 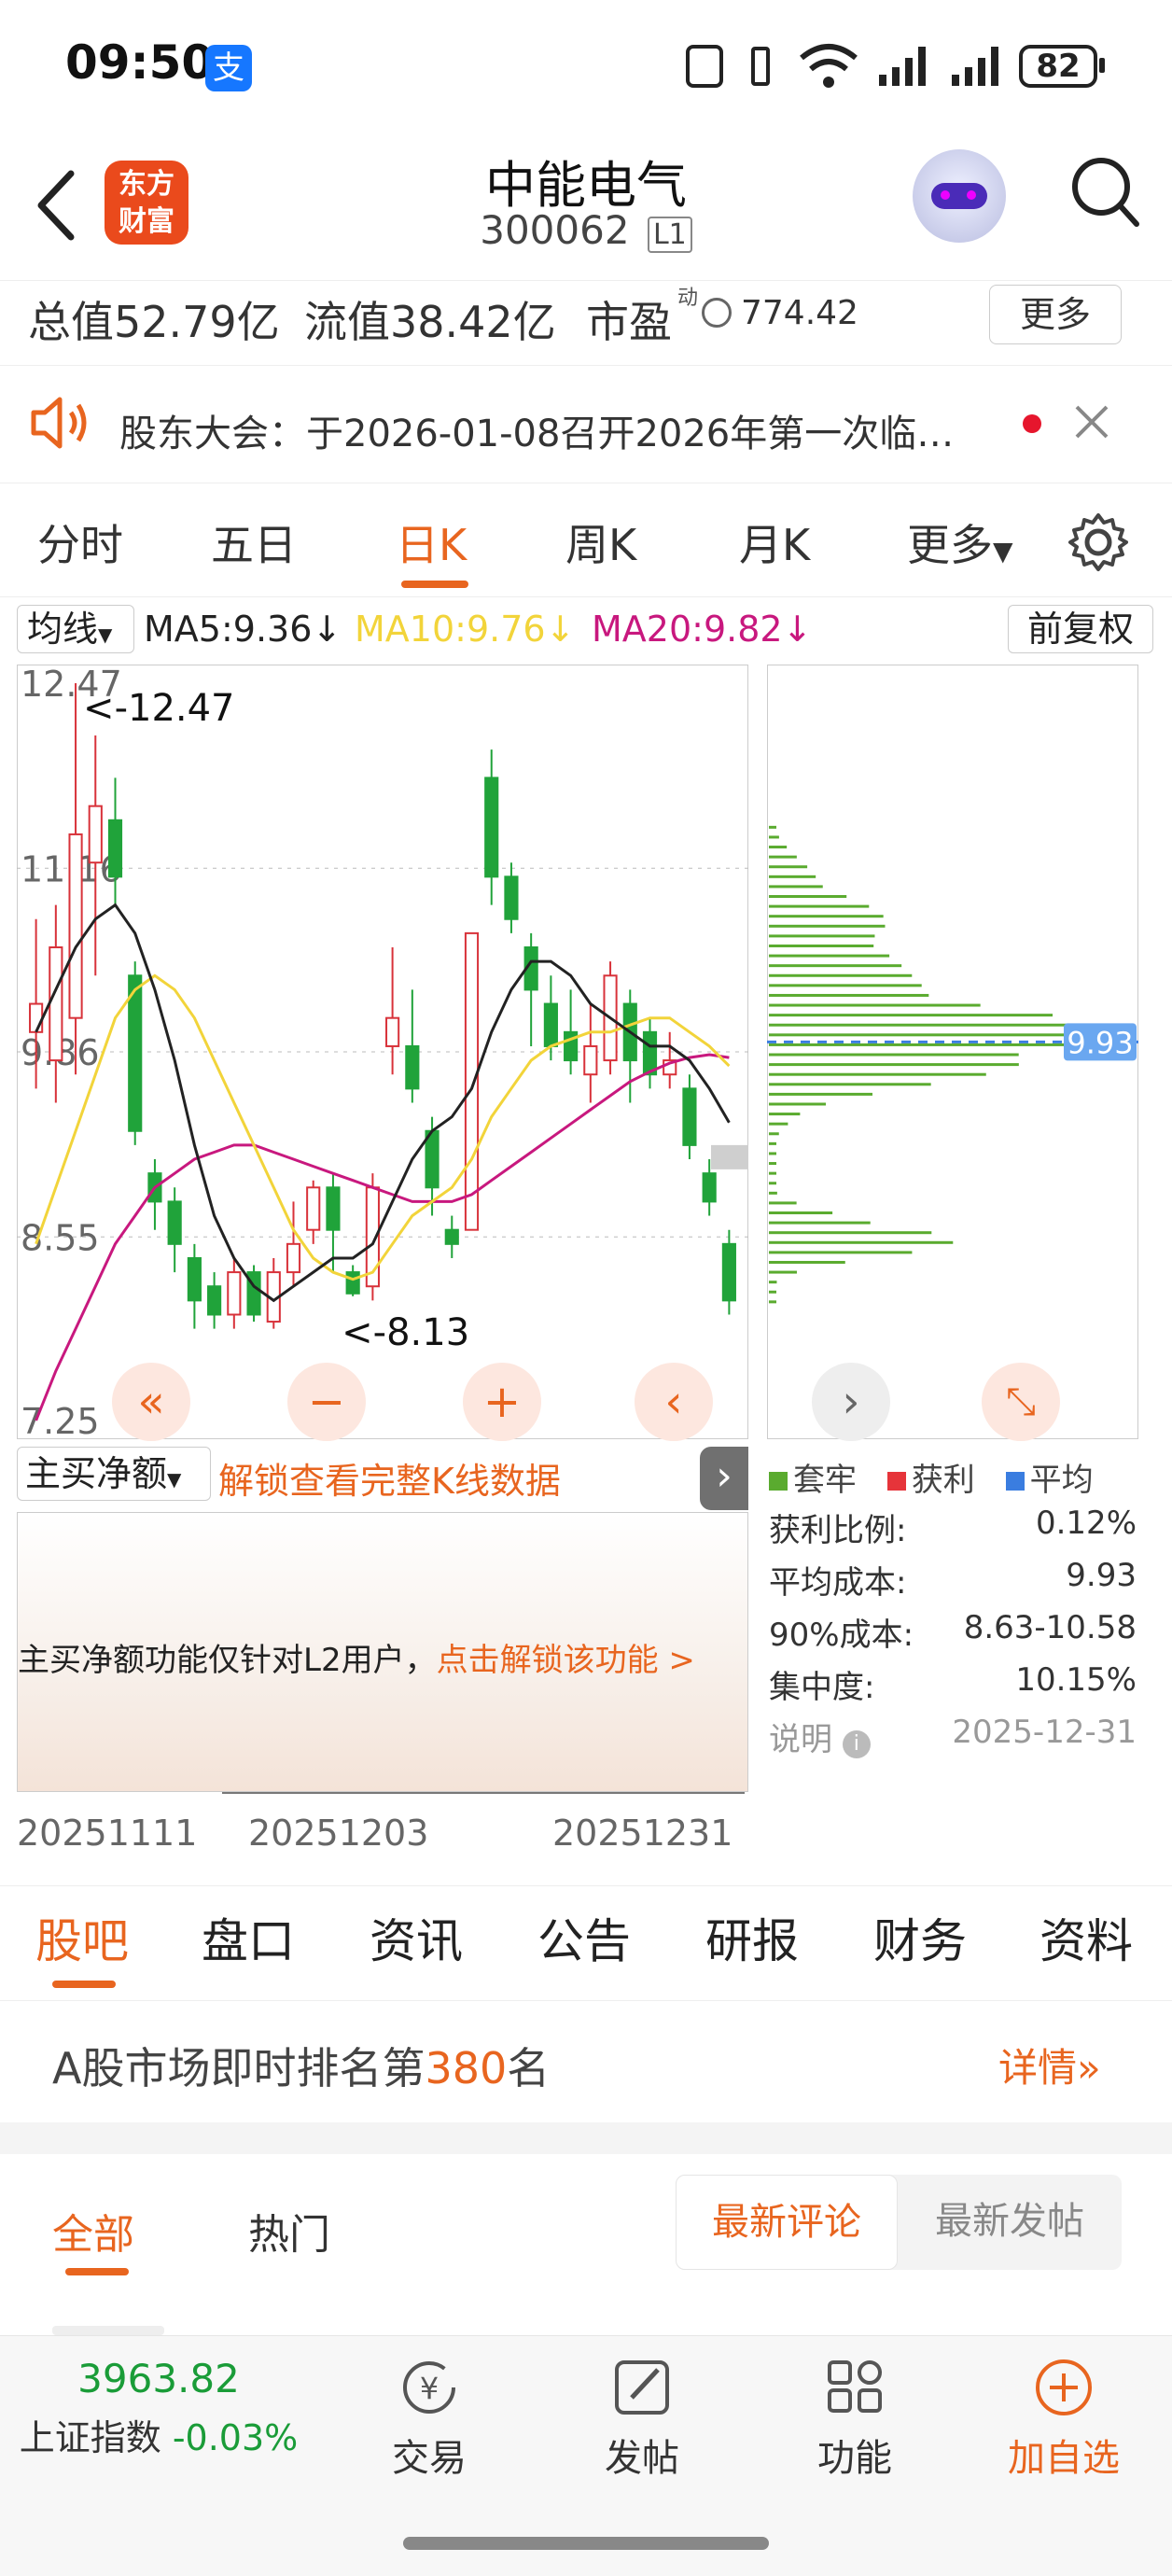 What do you see at coordinates (838, 1530) in the screenshot?
I see `cost-stat-label: 获利比例:` at bounding box center [838, 1530].